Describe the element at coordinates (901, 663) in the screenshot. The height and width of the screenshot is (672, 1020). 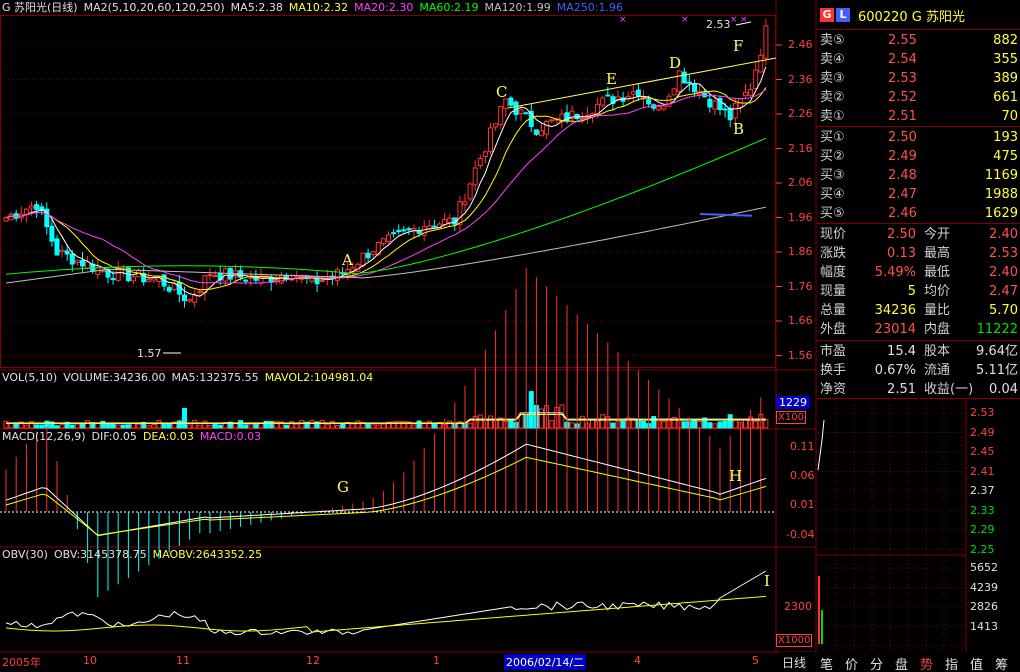
I see `tab-3: 盘` at that location.